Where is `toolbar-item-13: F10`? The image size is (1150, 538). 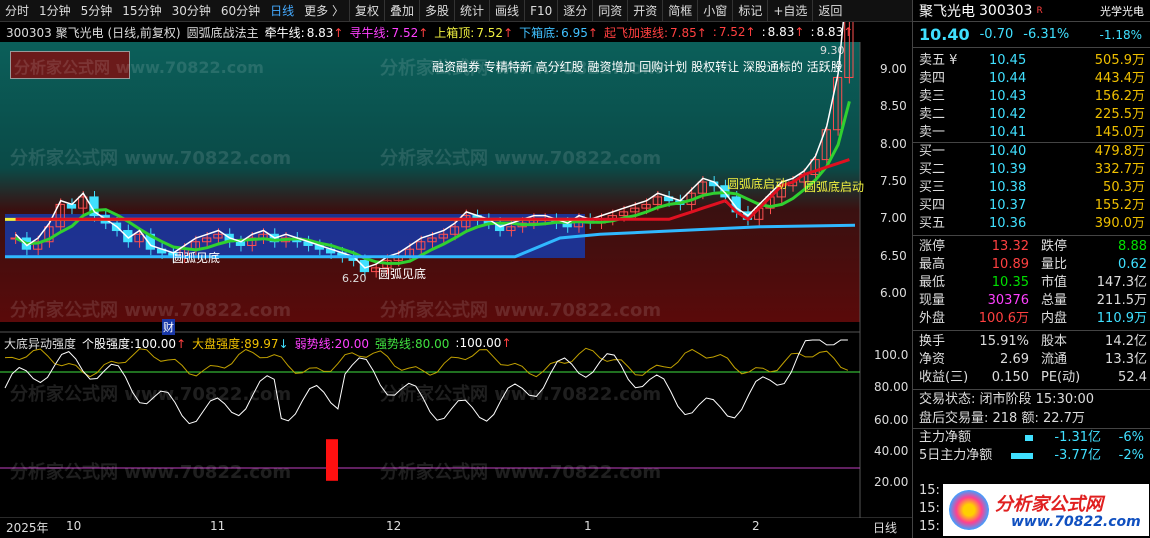 toolbar-item-13: F10 is located at coordinates (540, 11).